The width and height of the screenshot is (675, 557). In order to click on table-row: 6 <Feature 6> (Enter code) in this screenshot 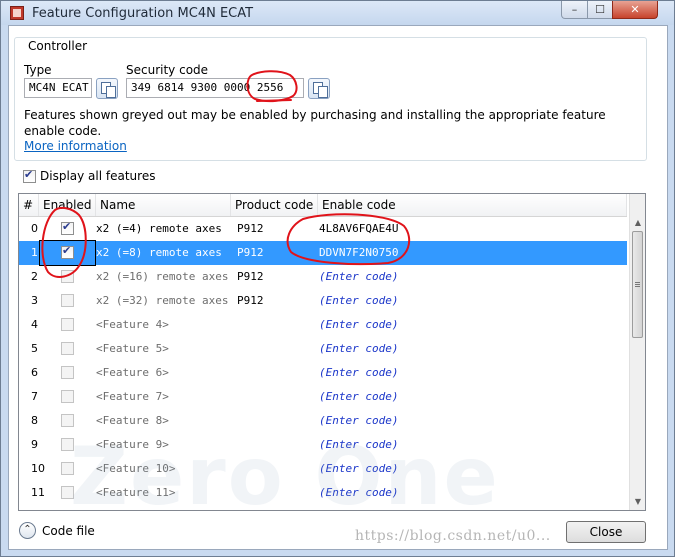, I will do `click(323, 373)`.